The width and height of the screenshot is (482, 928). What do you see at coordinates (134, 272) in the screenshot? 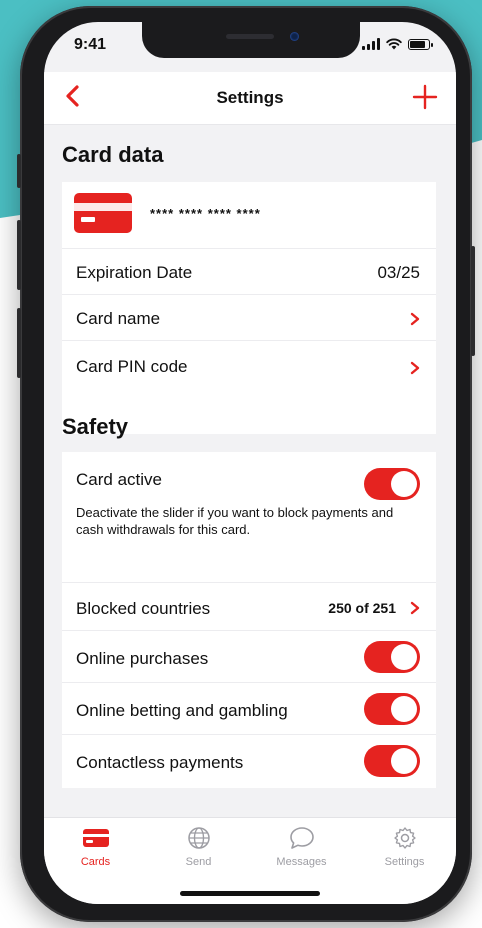
I see `expiration-date-label: Expiration Date` at bounding box center [134, 272].